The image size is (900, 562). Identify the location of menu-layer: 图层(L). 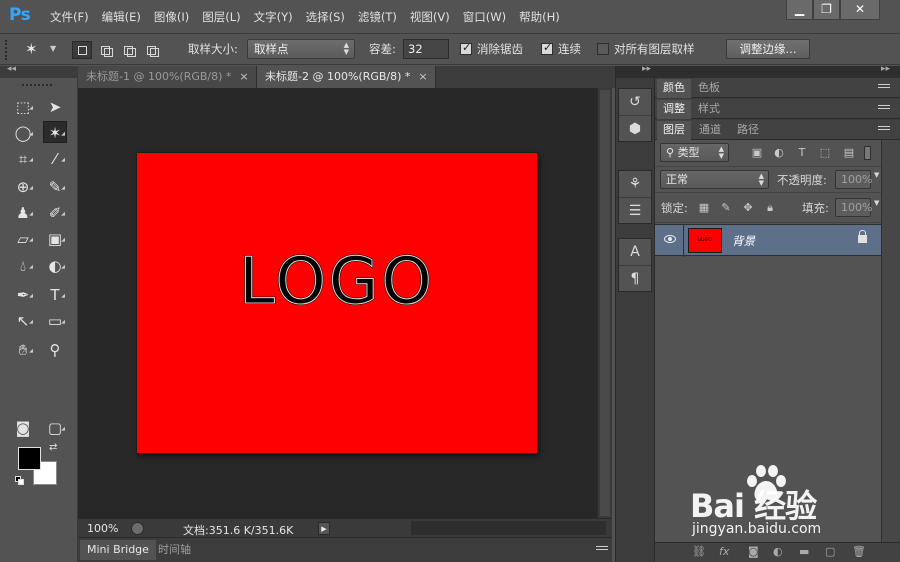
(221, 17).